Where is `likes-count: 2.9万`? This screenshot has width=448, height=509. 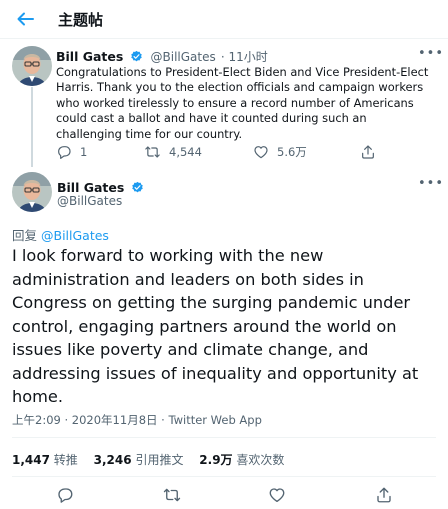
likes-count: 2.9万 is located at coordinates (215, 460).